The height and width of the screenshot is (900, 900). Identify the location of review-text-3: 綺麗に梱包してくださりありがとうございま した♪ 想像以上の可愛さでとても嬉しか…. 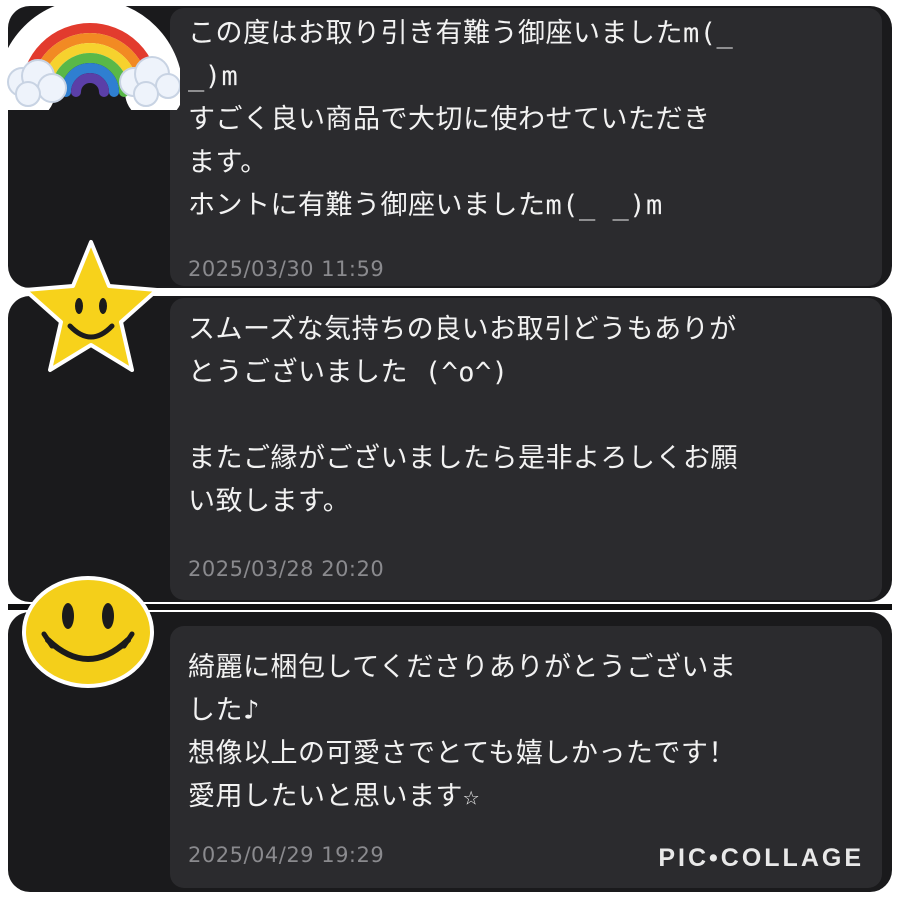
(462, 732).